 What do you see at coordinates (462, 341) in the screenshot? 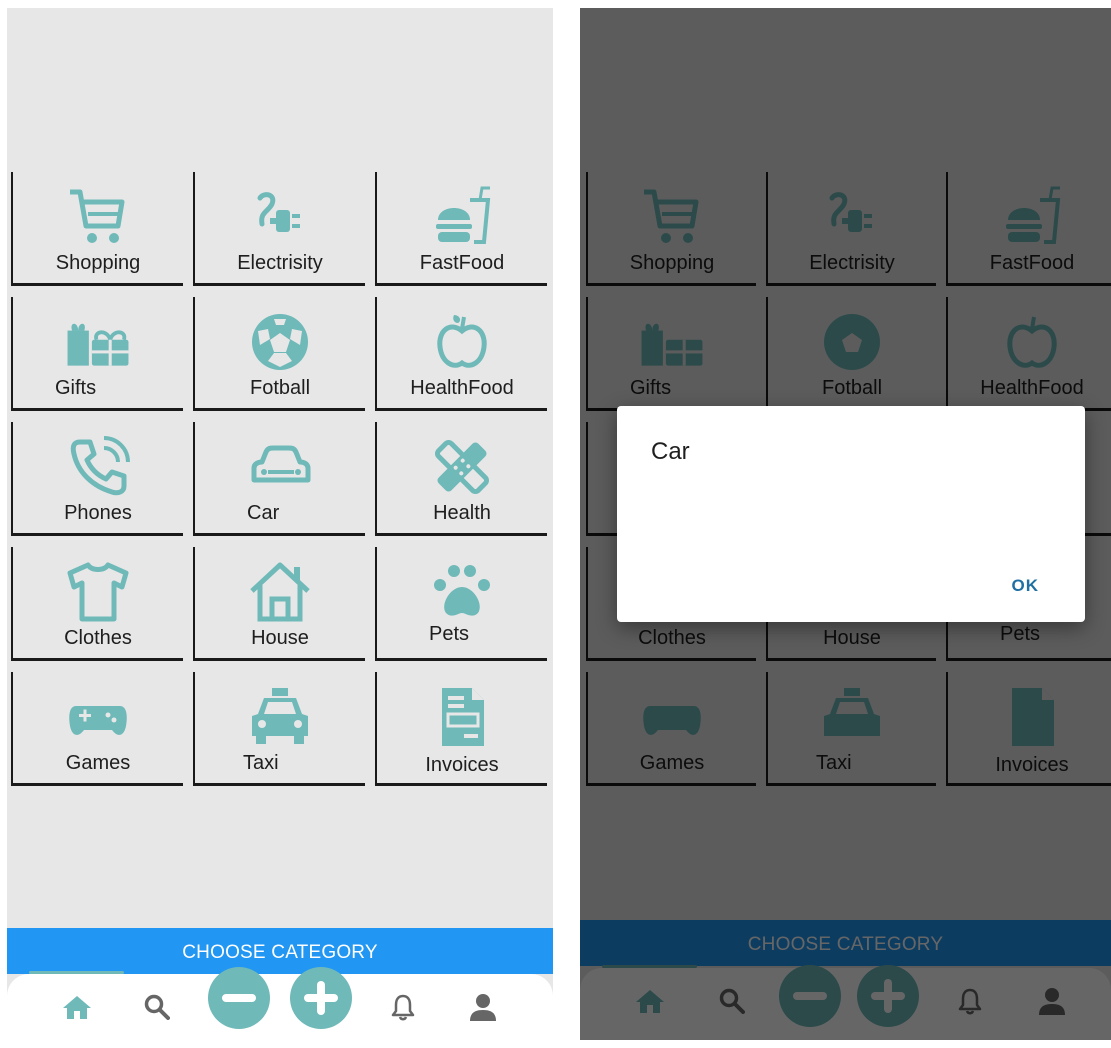
I see `apple-icon` at bounding box center [462, 341].